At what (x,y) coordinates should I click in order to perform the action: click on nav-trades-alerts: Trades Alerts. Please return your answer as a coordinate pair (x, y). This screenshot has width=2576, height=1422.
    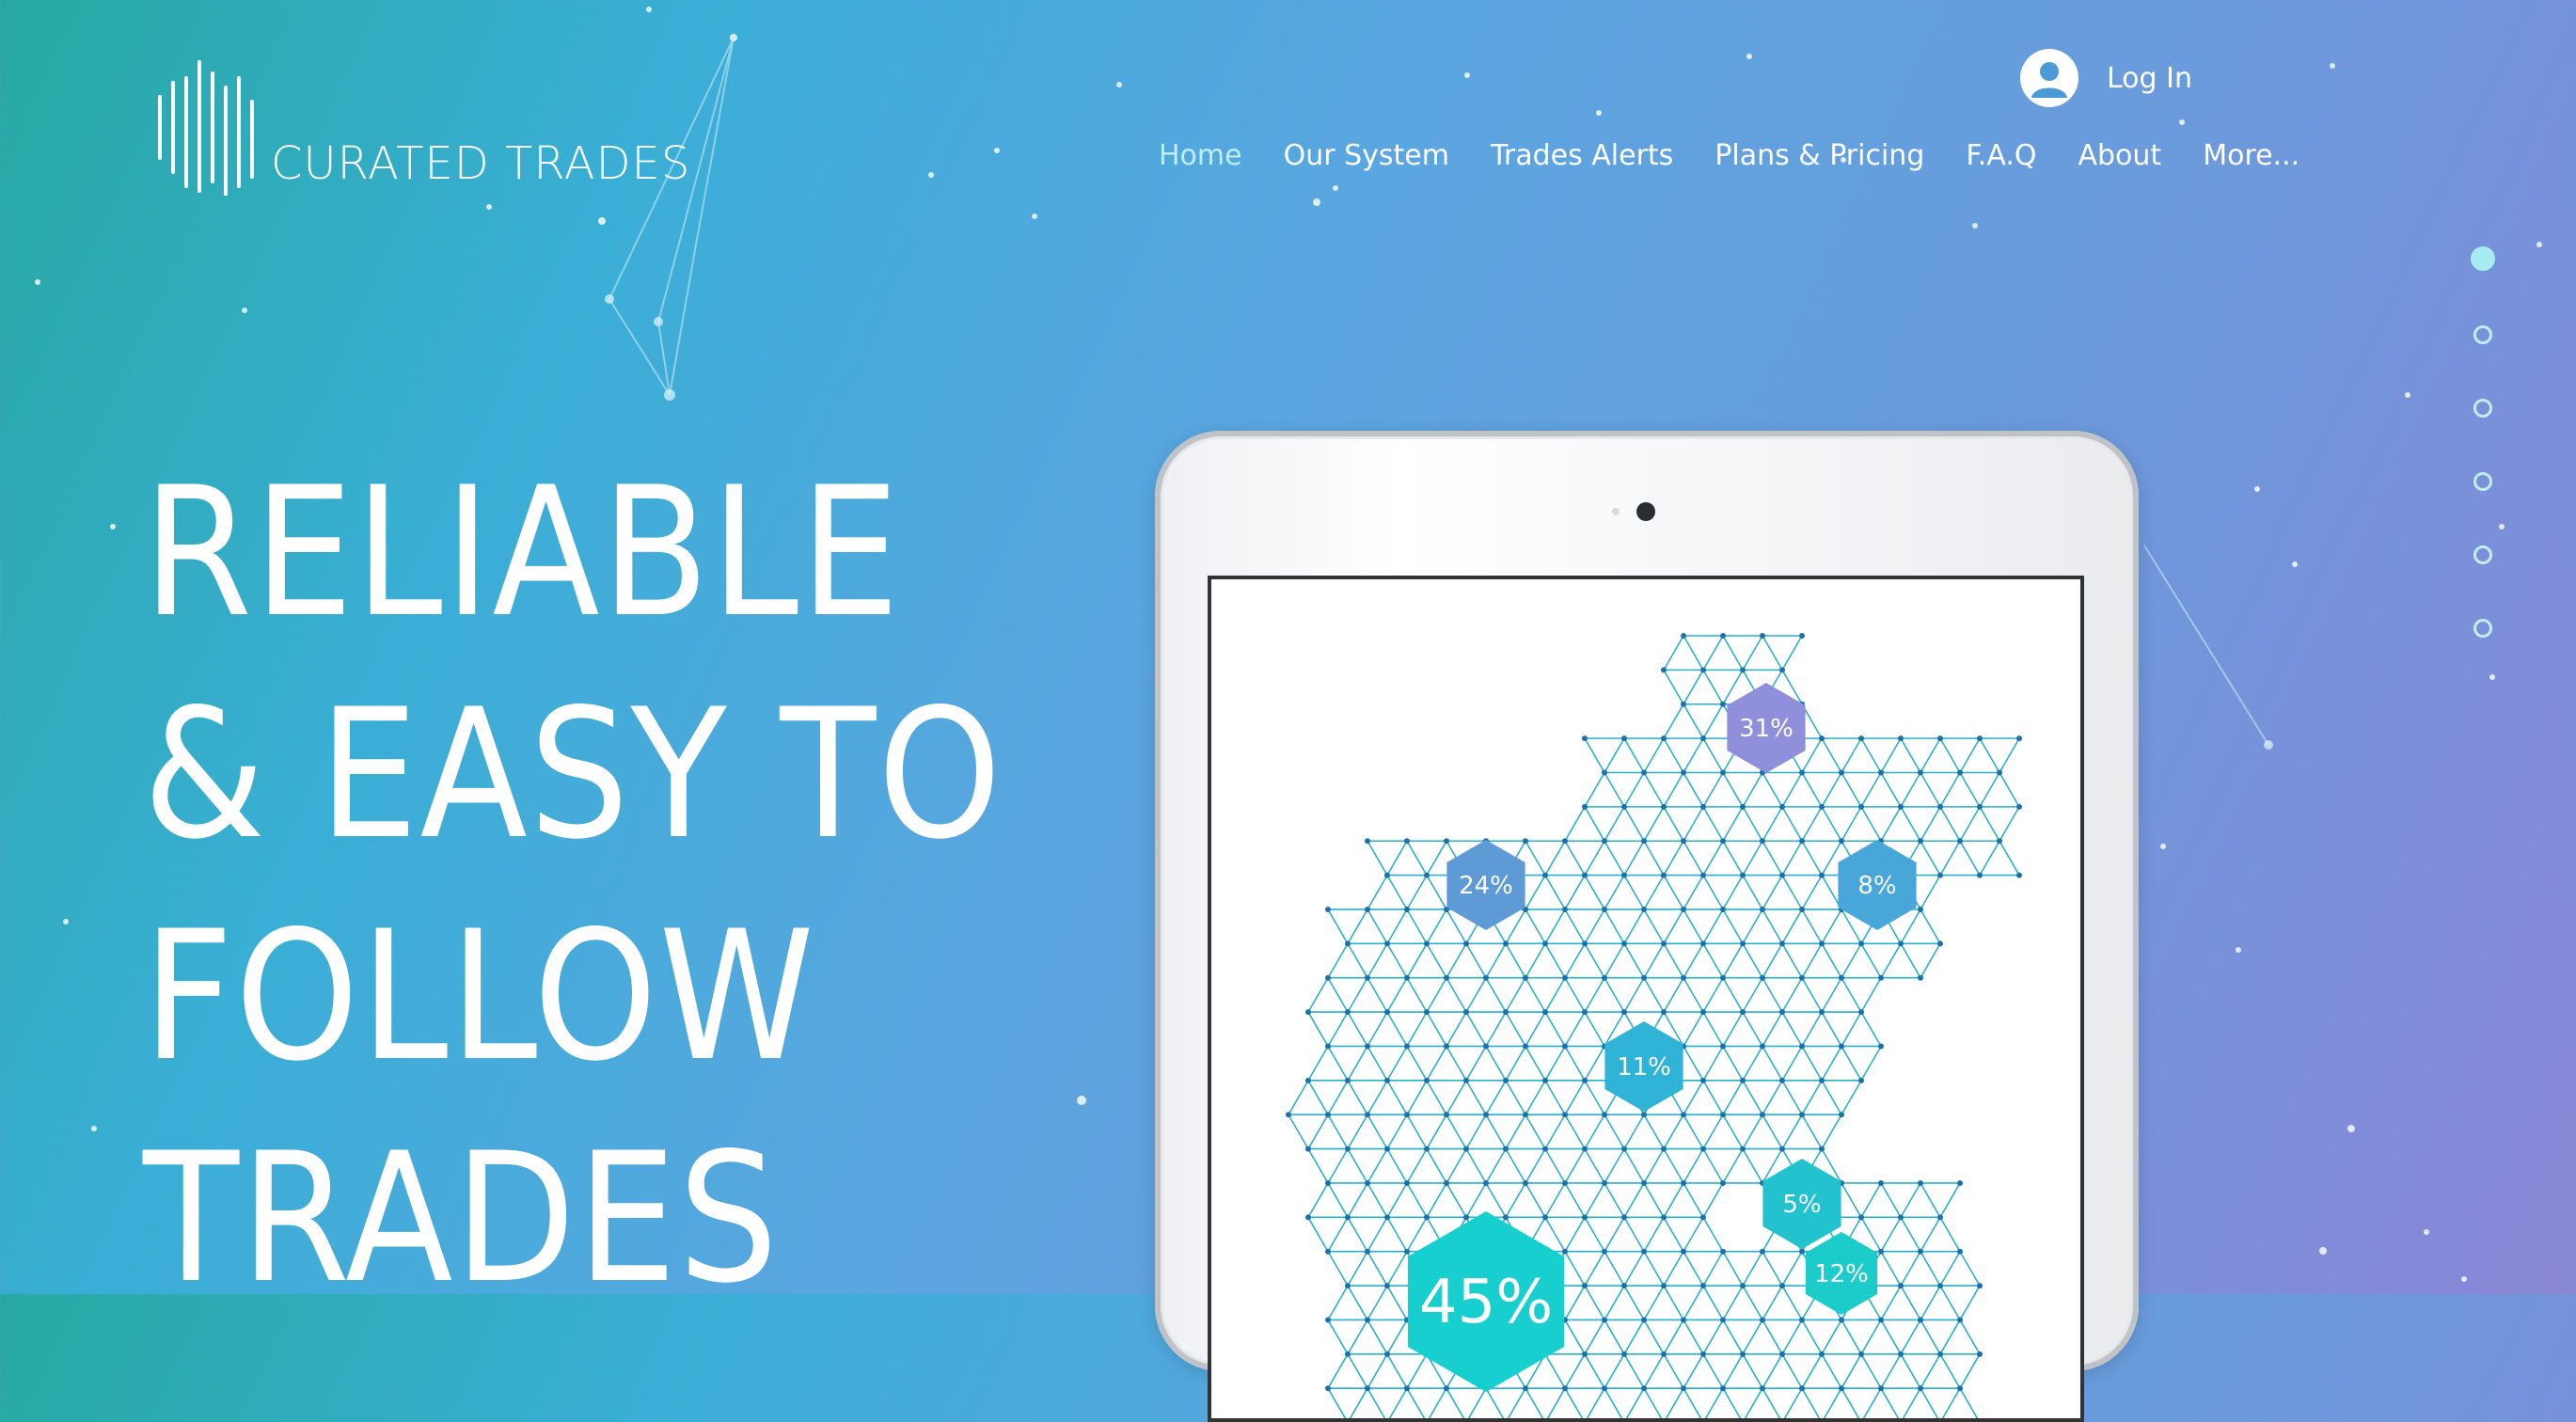
    Looking at the image, I should click on (1582, 155).